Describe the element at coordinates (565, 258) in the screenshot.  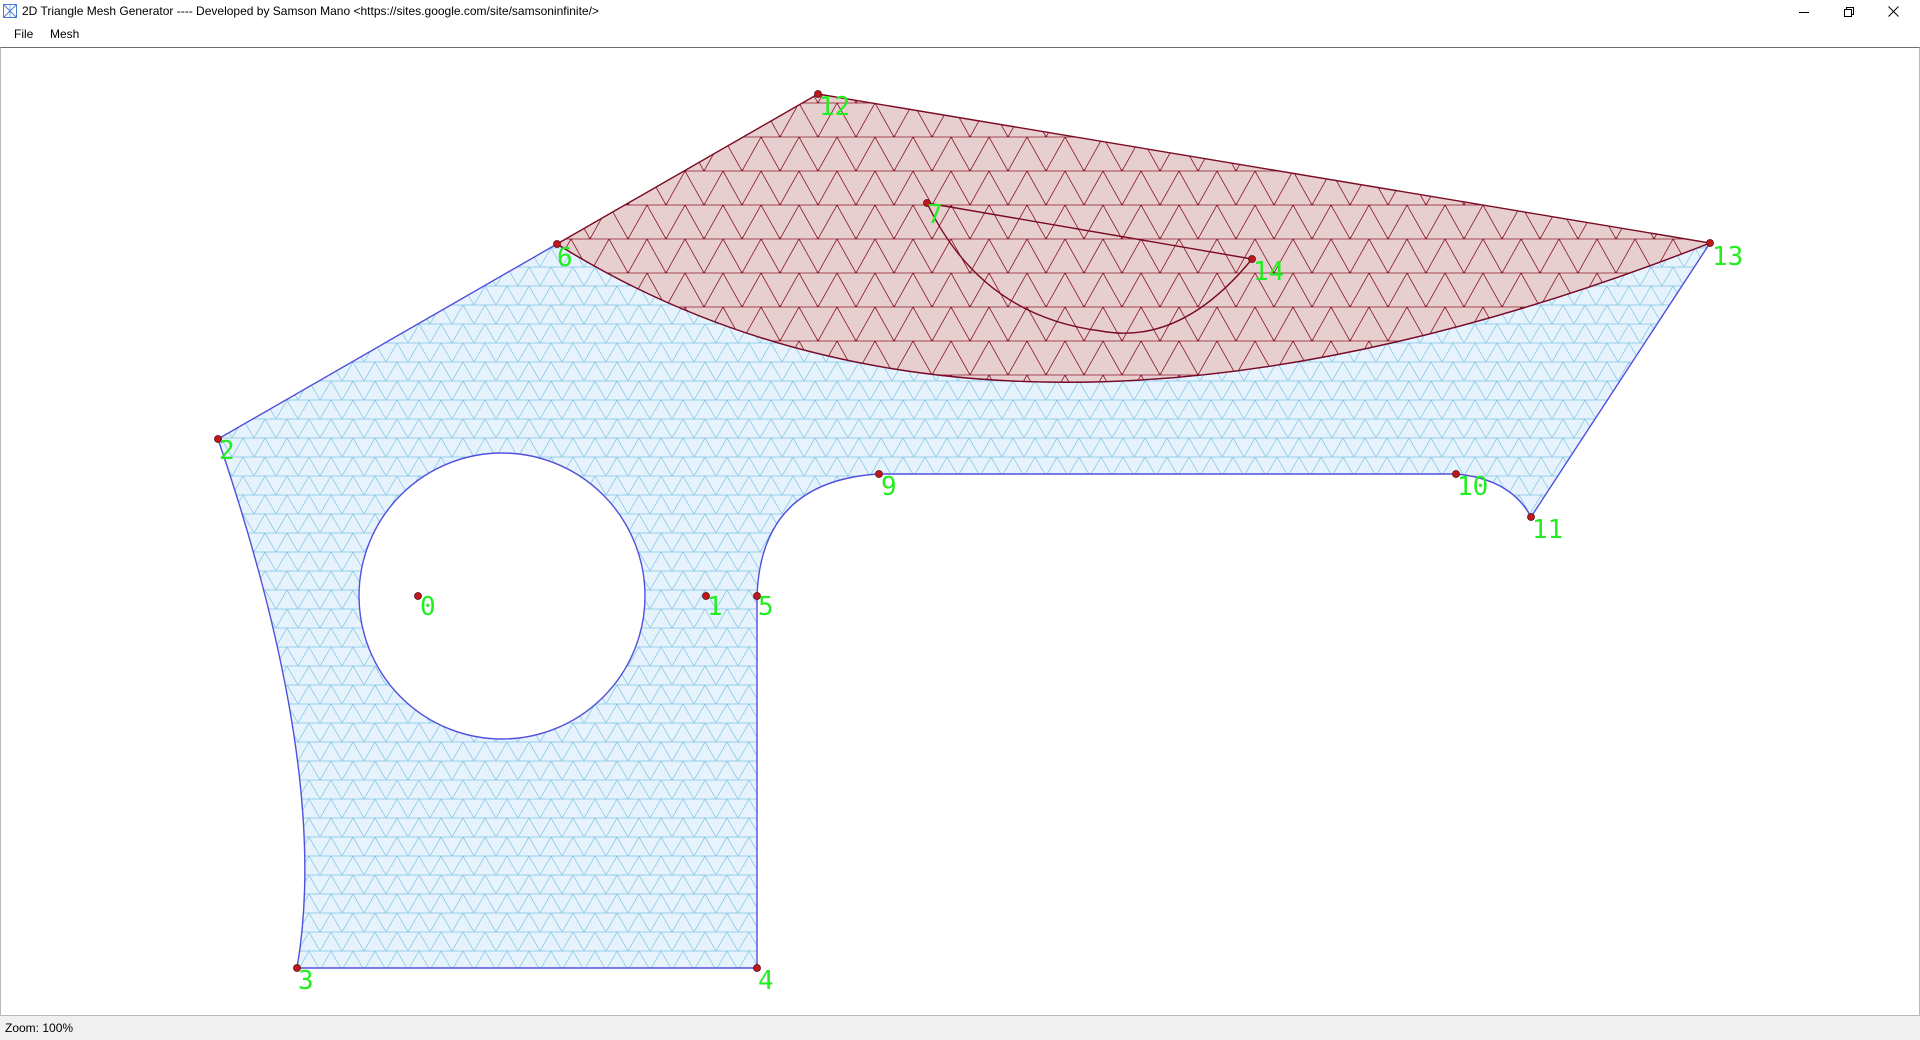
I see `node-label-6: 6` at that location.